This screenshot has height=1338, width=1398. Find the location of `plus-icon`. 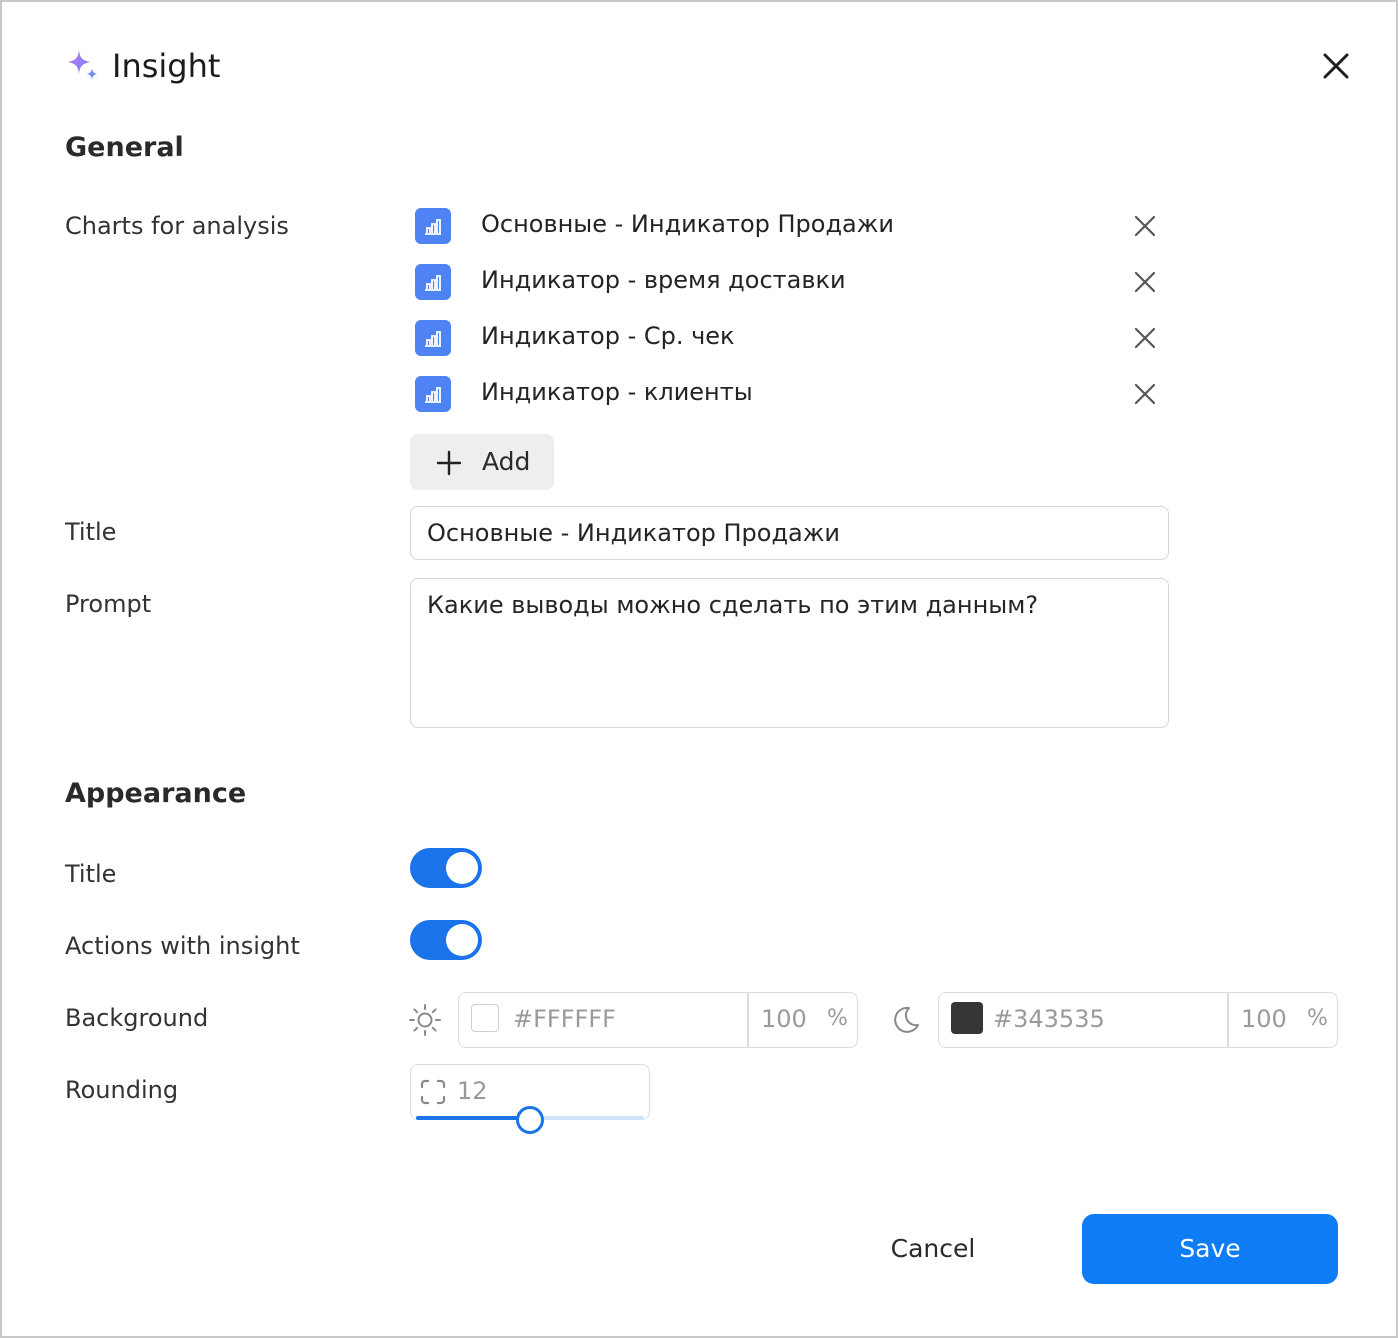

plus-icon is located at coordinates (449, 463).